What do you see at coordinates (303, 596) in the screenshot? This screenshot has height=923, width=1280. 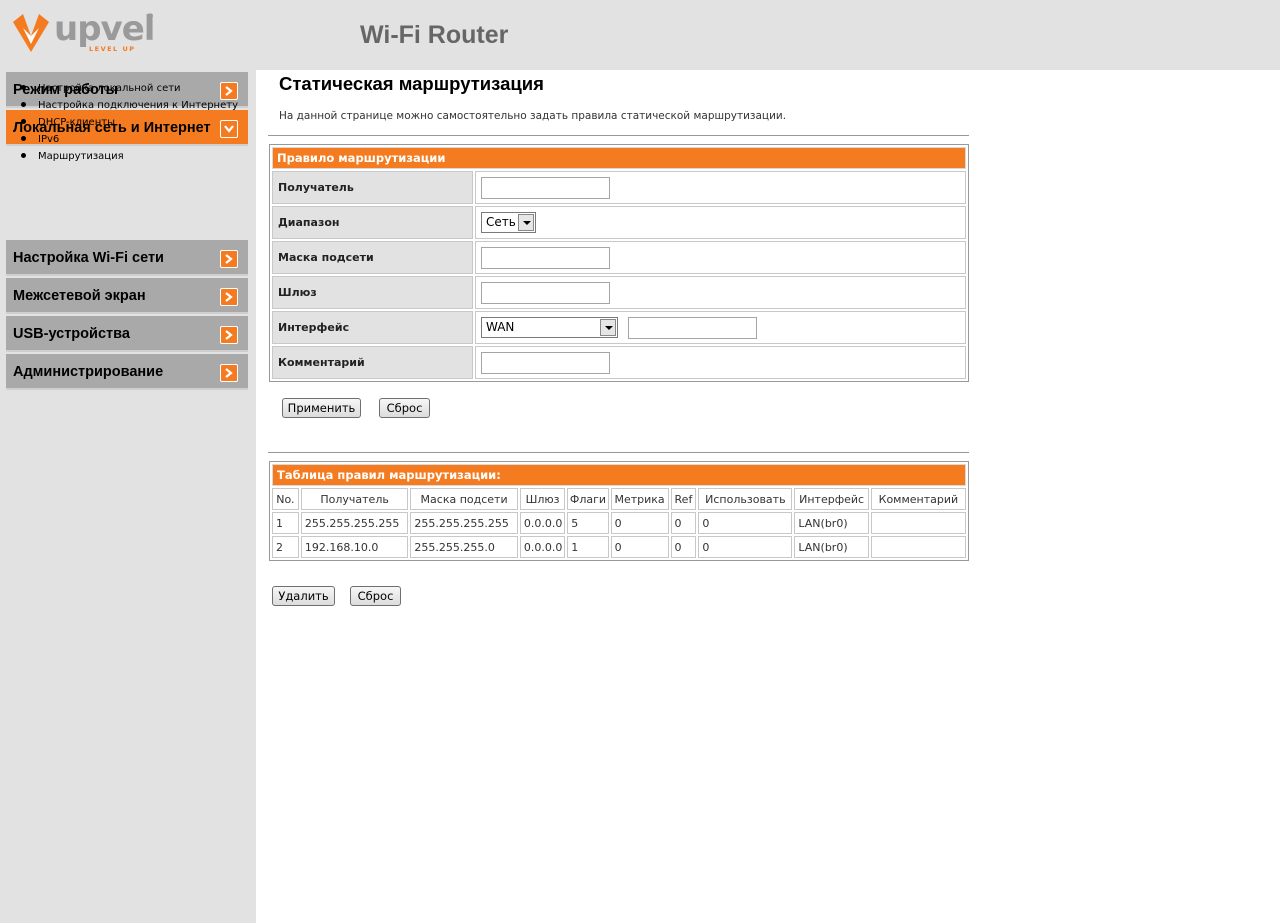 I see `delete-button: Удалить` at bounding box center [303, 596].